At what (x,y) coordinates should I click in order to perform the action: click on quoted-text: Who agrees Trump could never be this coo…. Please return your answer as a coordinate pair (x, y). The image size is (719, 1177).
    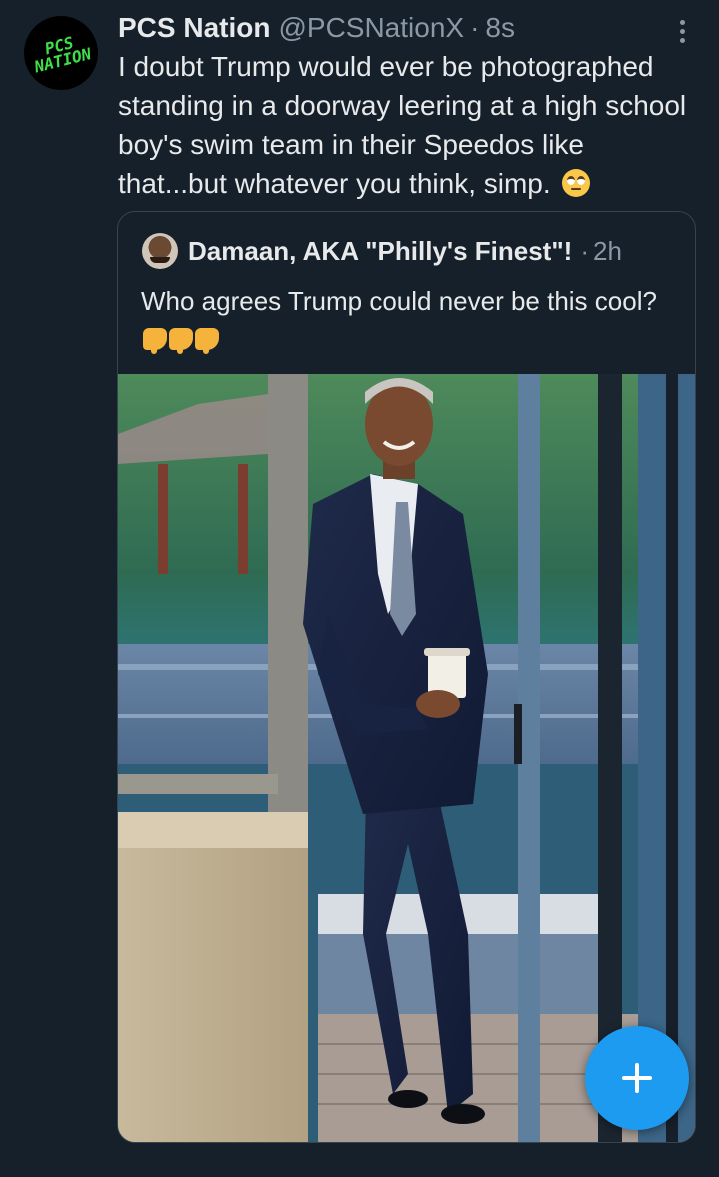
    Looking at the image, I should click on (411, 320).